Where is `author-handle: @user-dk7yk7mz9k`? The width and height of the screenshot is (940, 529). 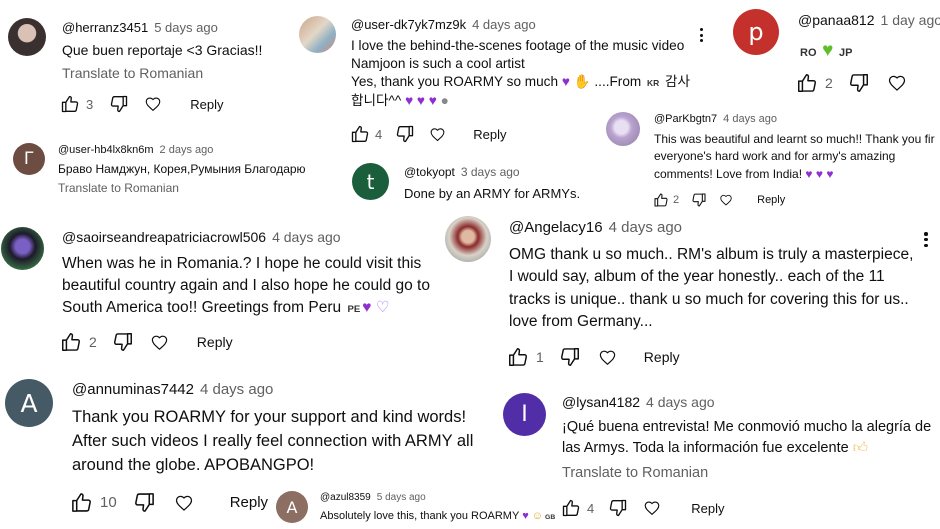
author-handle: @user-dk7yk7mz9k is located at coordinates (408, 24).